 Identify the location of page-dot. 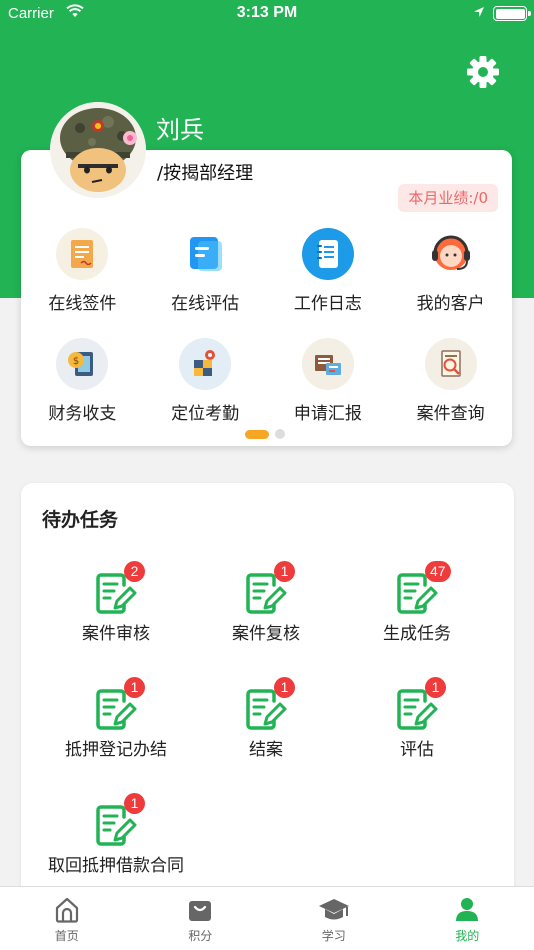
(280, 434).